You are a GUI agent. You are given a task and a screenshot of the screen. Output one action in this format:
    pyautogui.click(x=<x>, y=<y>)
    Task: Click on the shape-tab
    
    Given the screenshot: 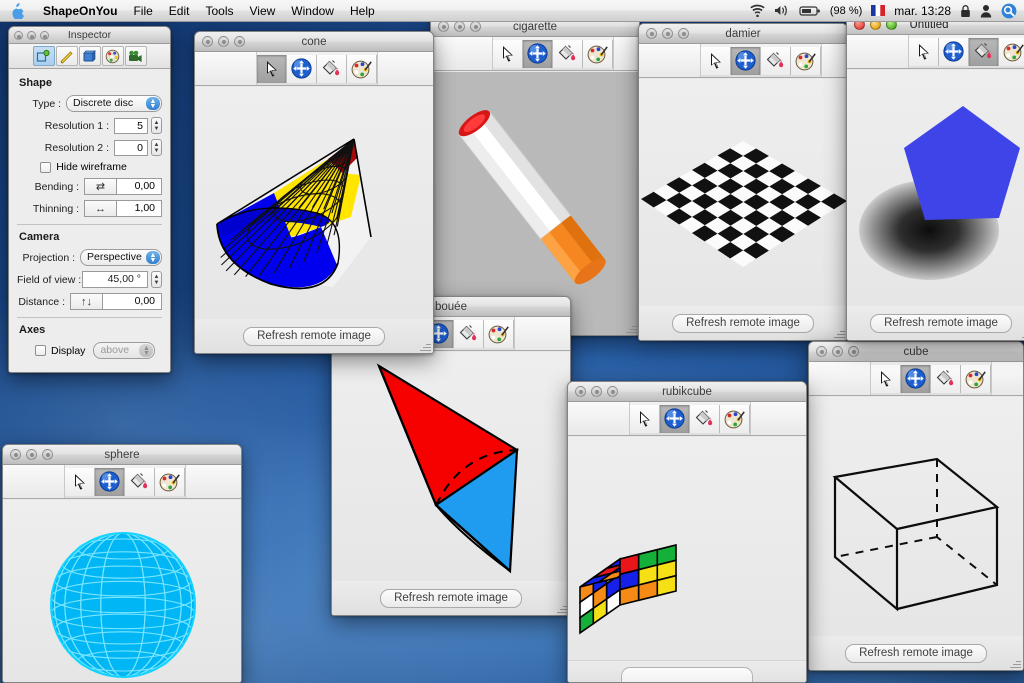 What is the action you would take?
    pyautogui.click(x=43, y=56)
    